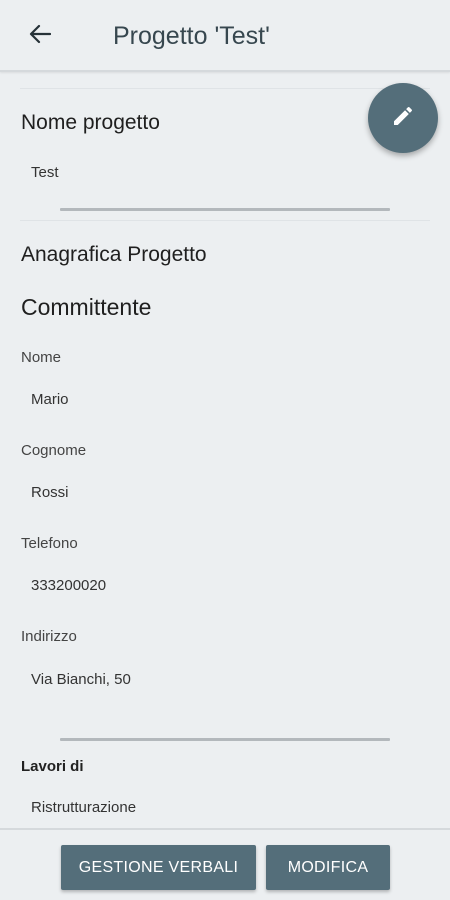 This screenshot has width=450, height=900. I want to click on phone-label: Telefono, so click(49, 543).